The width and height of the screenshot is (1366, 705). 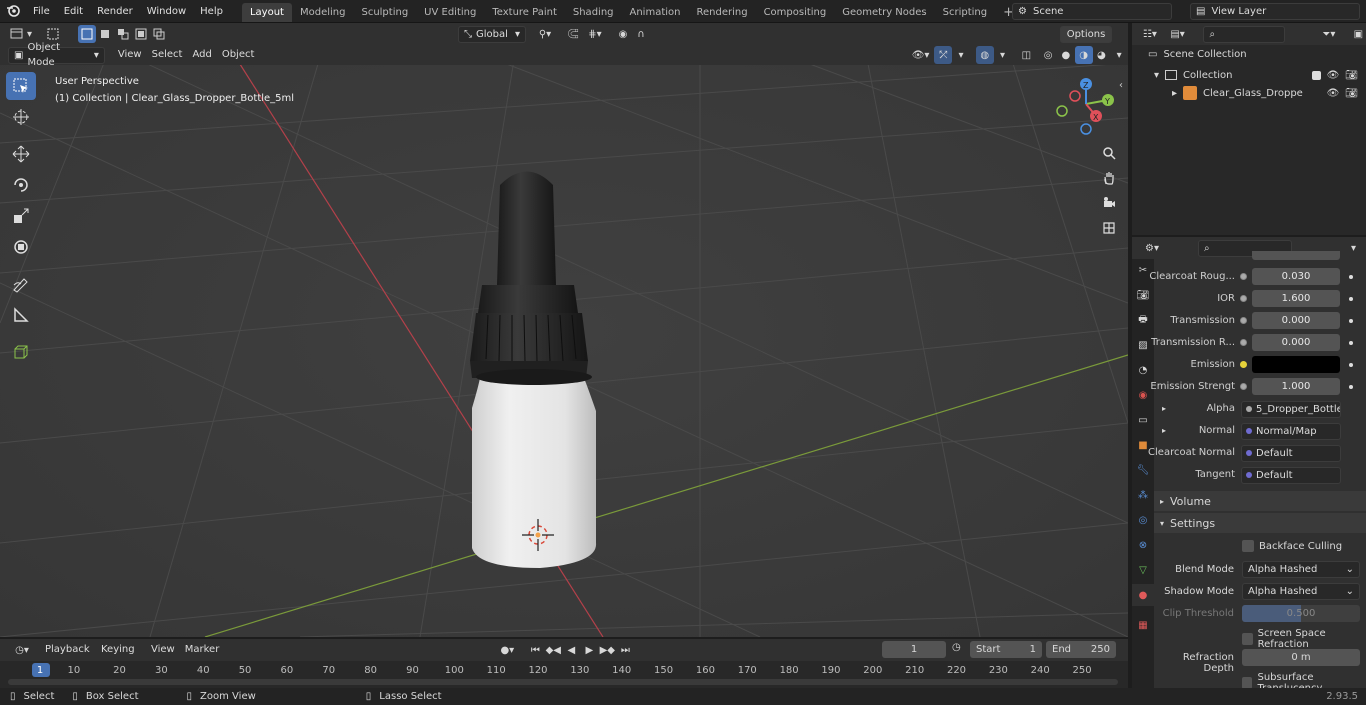 I want to click on pan-hand-icon, so click(x=1109, y=178).